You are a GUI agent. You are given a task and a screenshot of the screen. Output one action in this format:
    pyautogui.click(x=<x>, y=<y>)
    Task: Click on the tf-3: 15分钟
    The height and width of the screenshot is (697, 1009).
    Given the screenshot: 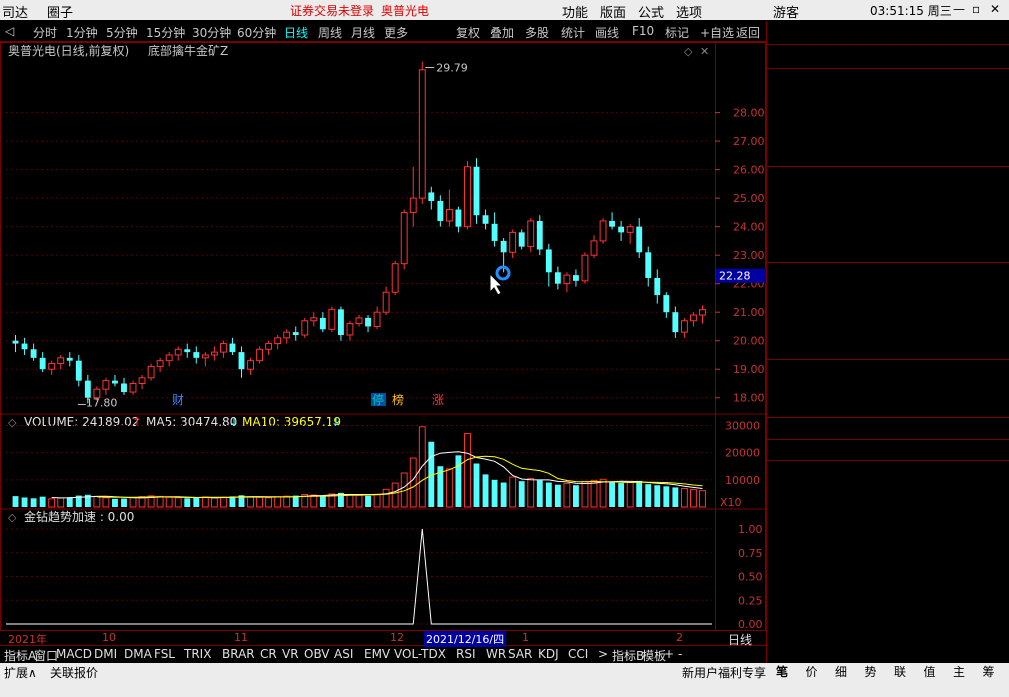 What is the action you would take?
    pyautogui.click(x=165, y=32)
    